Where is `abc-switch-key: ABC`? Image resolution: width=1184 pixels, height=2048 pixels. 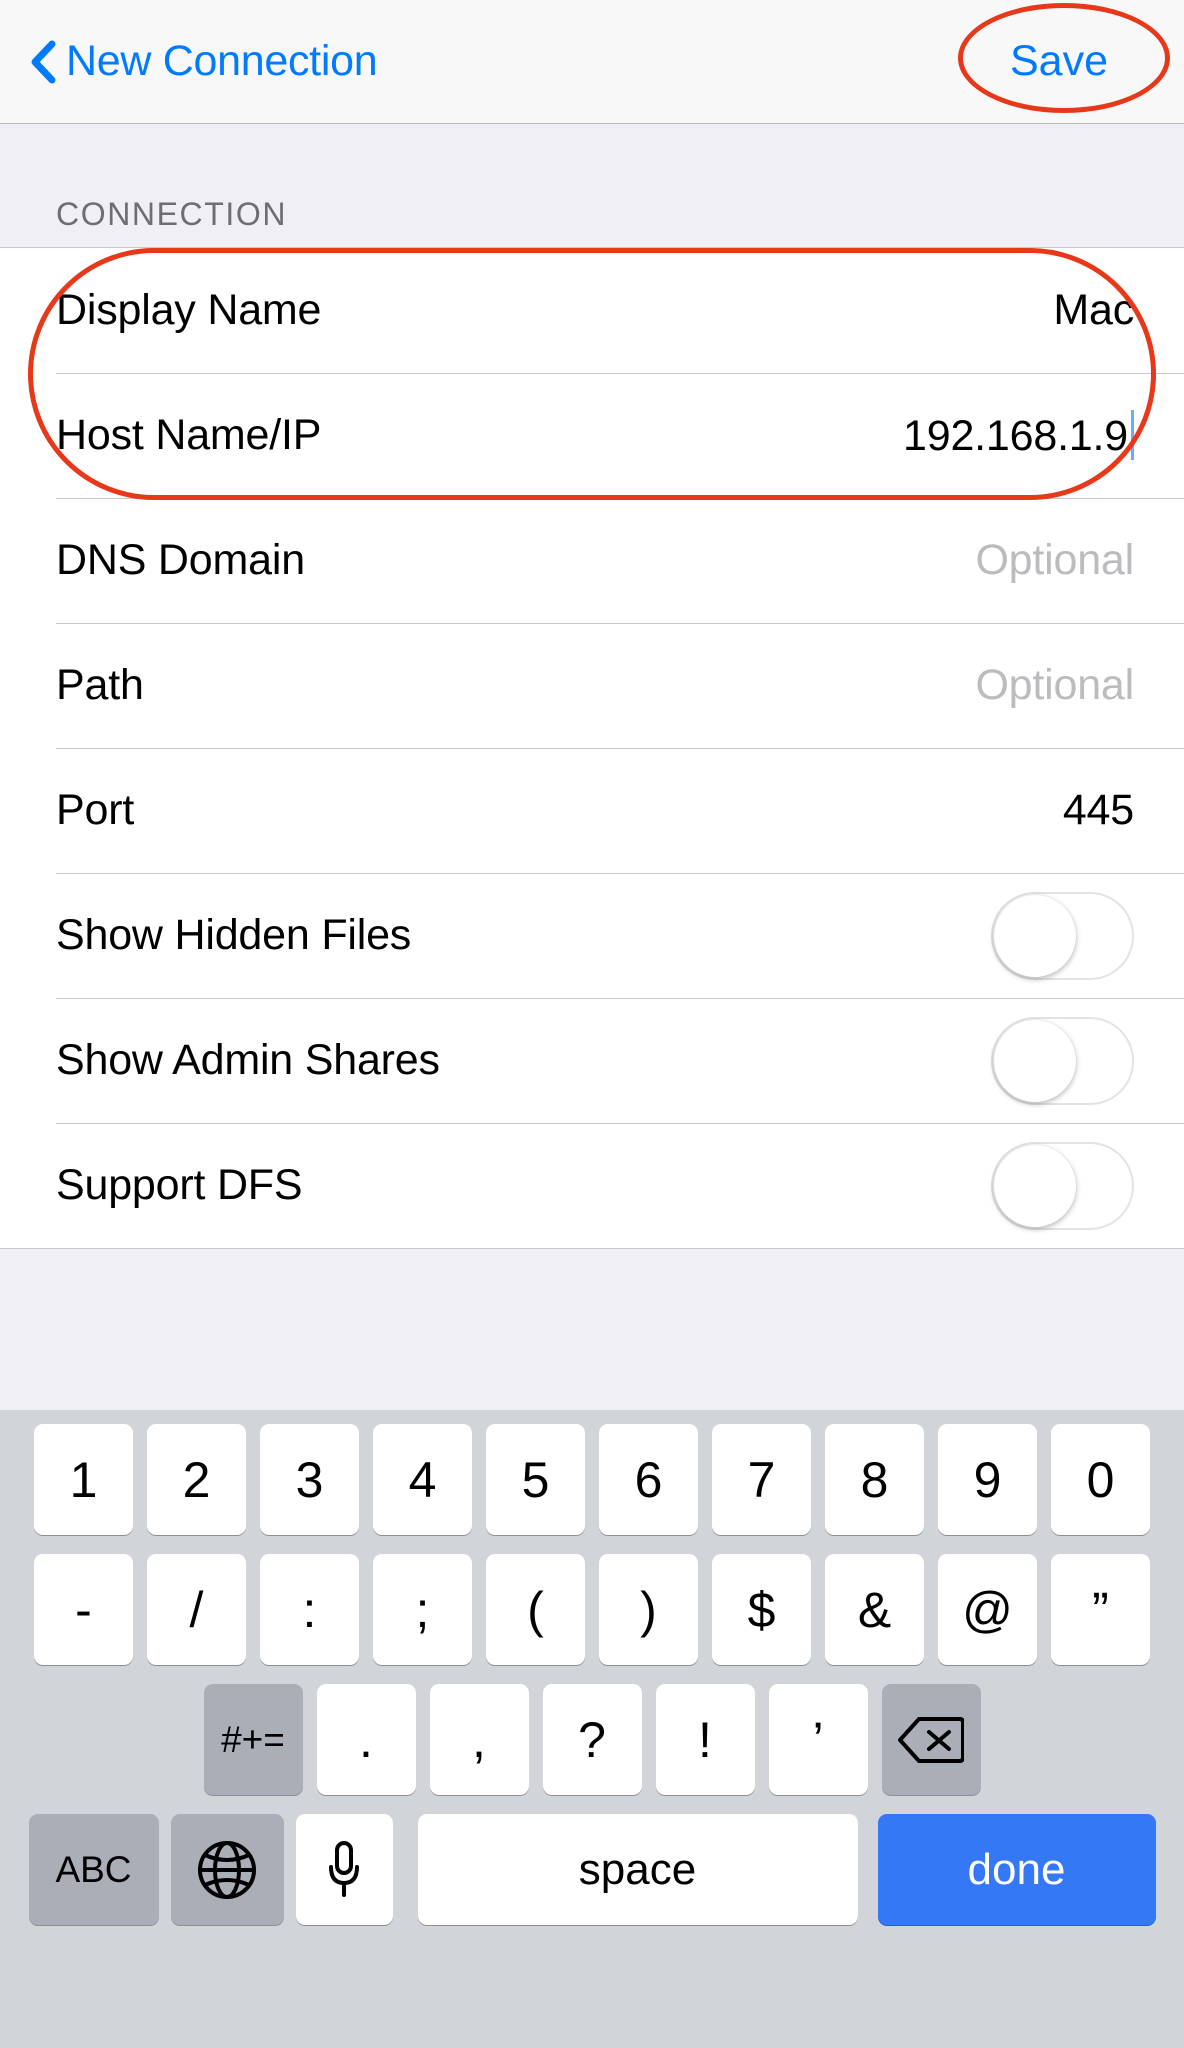 abc-switch-key: ABC is located at coordinates (93, 1869).